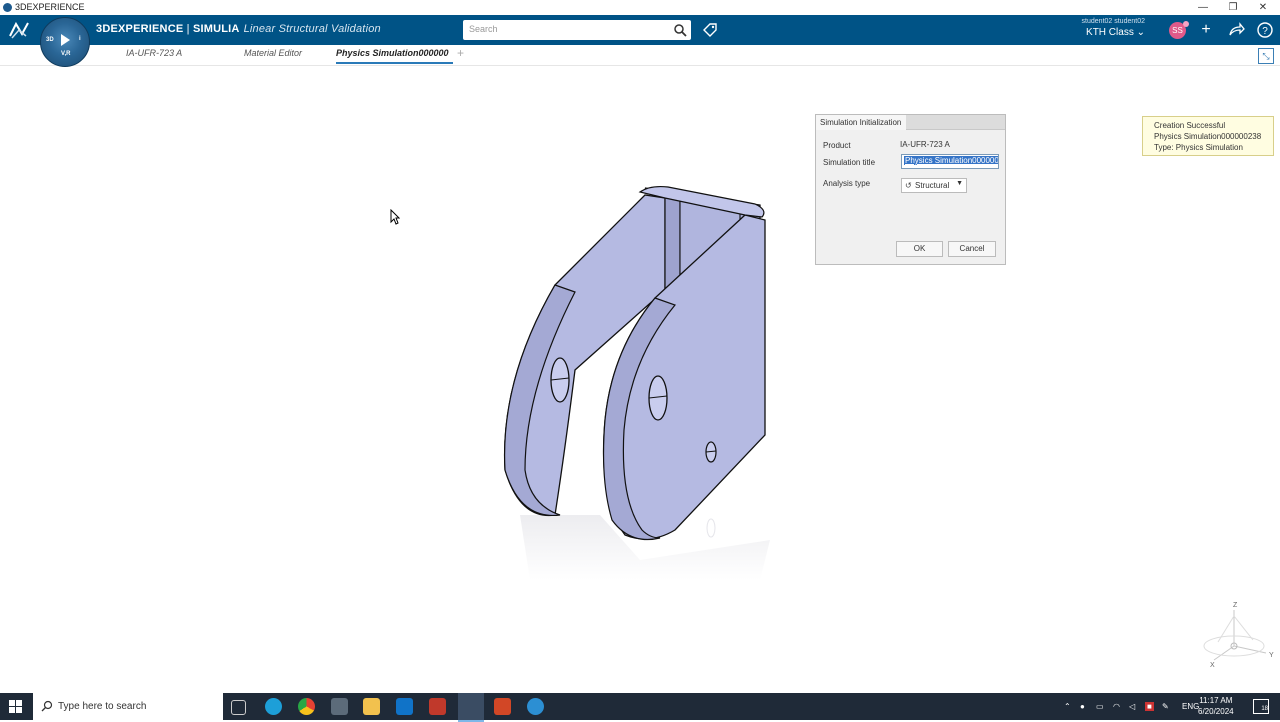  Describe the element at coordinates (1233, 7) in the screenshot. I see `restore-button: ❐` at that location.